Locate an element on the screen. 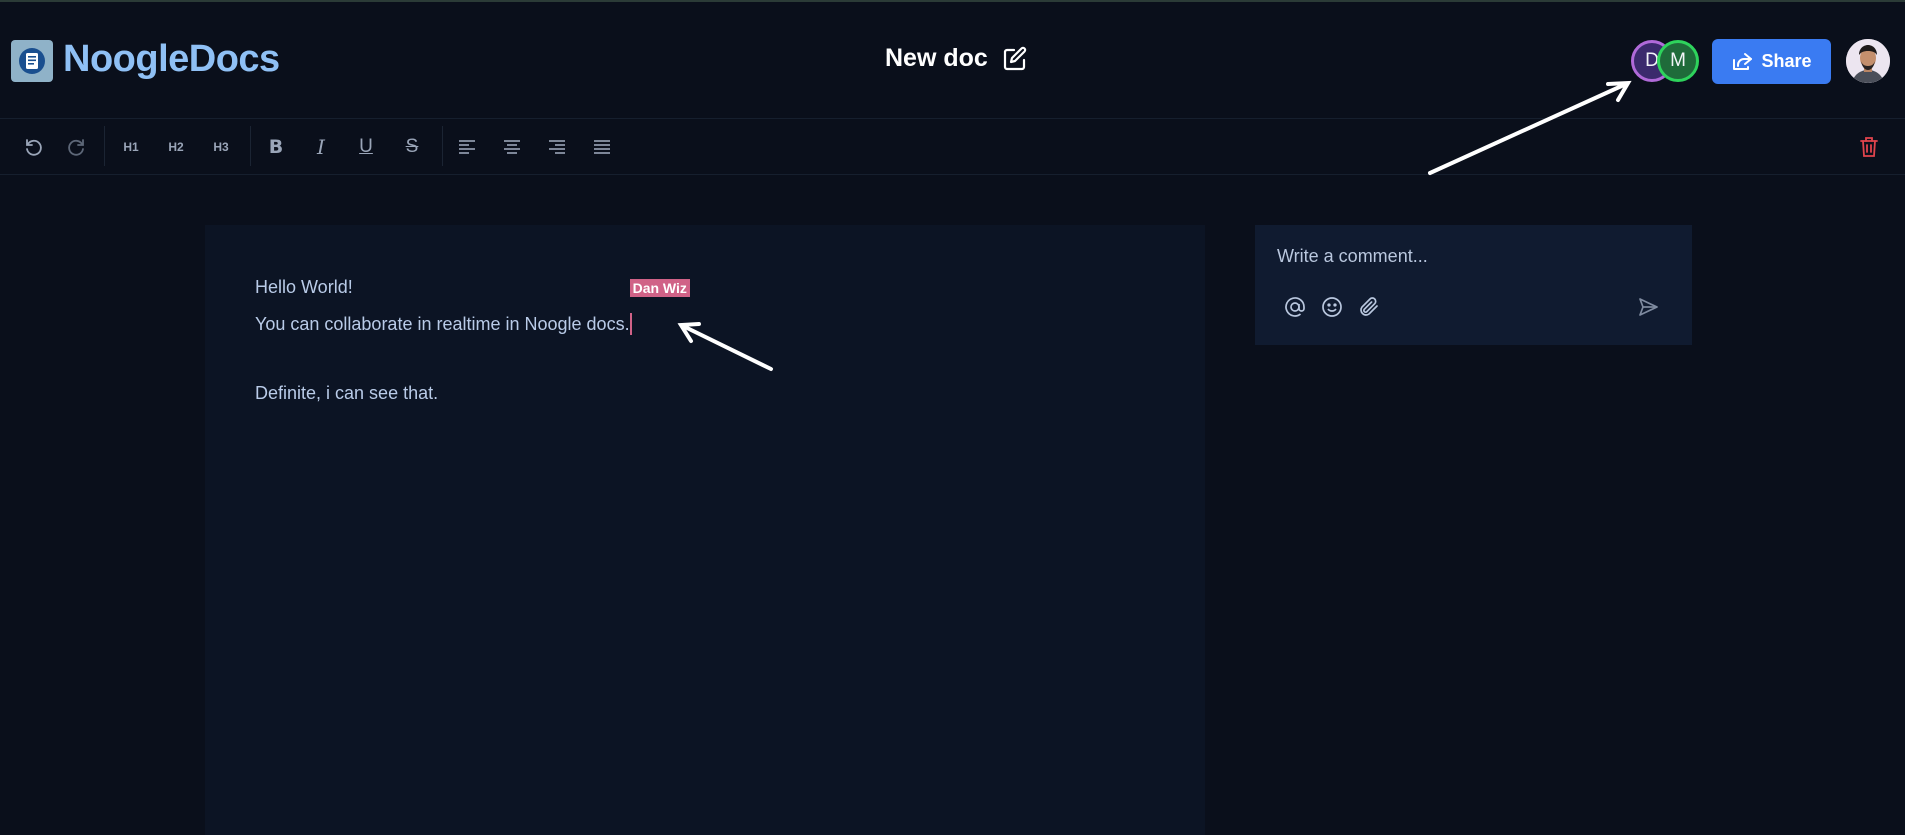 The image size is (1905, 835). share-icon is located at coordinates (1743, 61).